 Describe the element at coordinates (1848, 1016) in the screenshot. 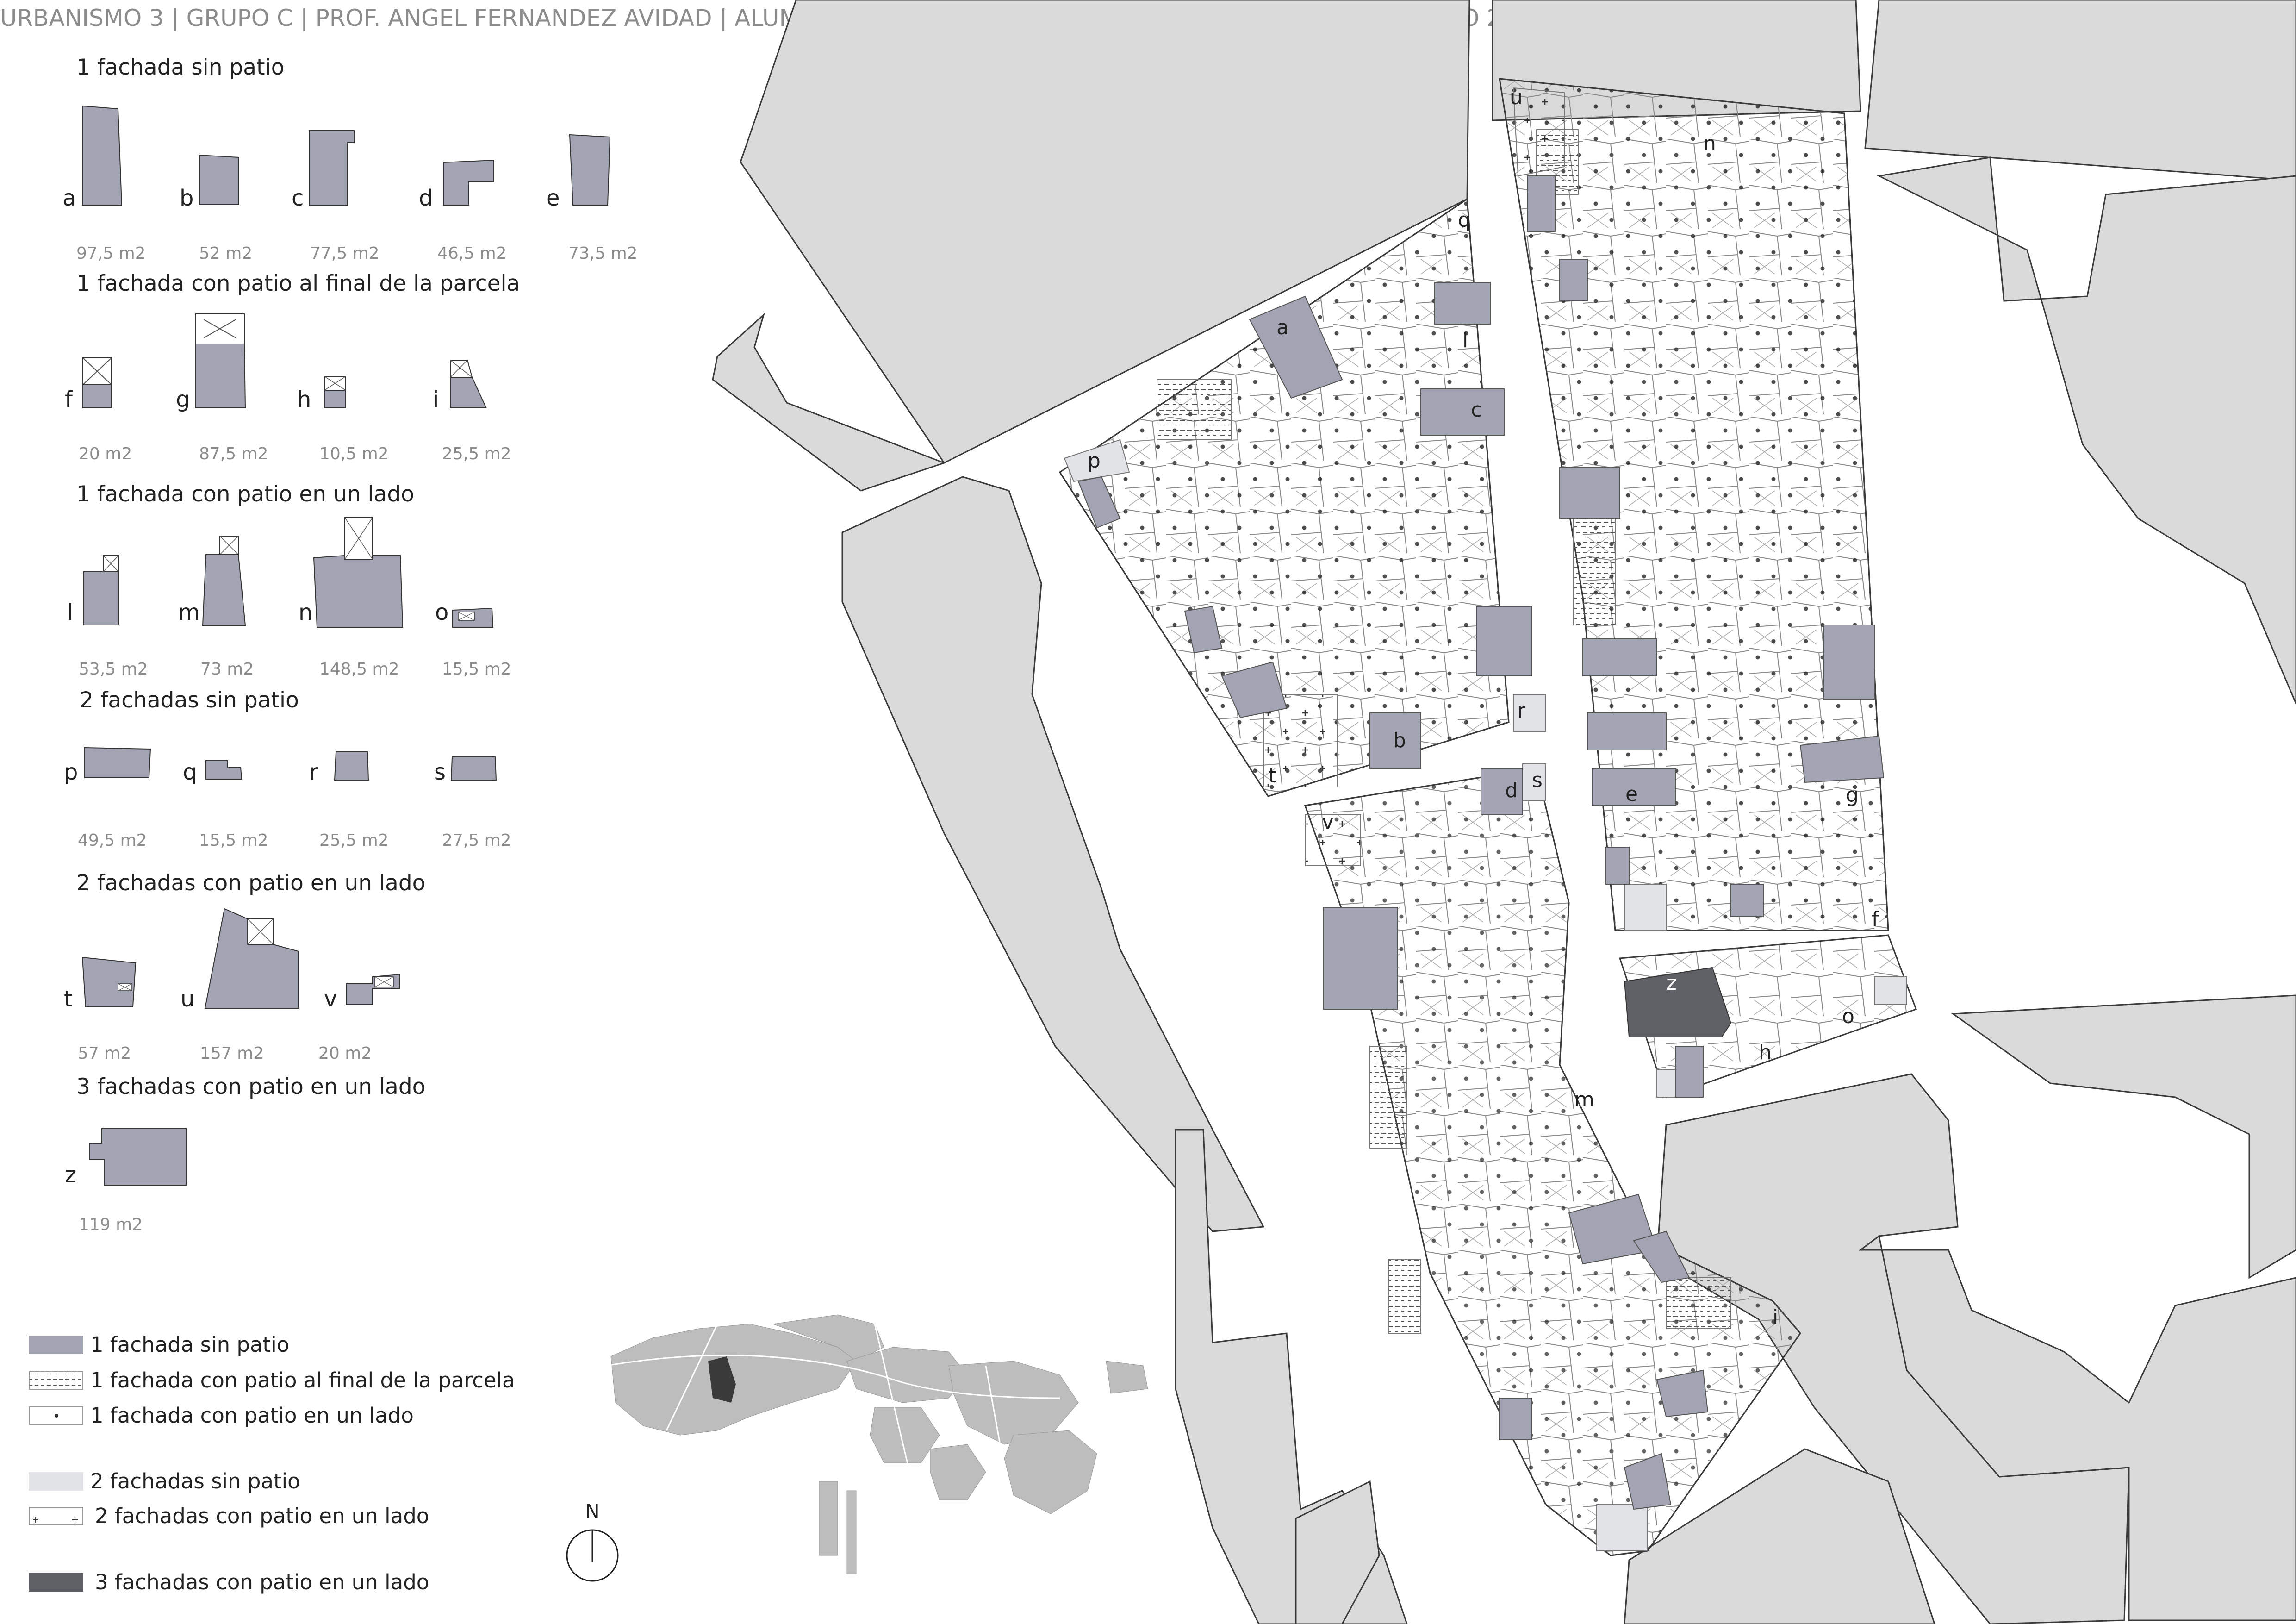

I see `map-label-o: o` at that location.